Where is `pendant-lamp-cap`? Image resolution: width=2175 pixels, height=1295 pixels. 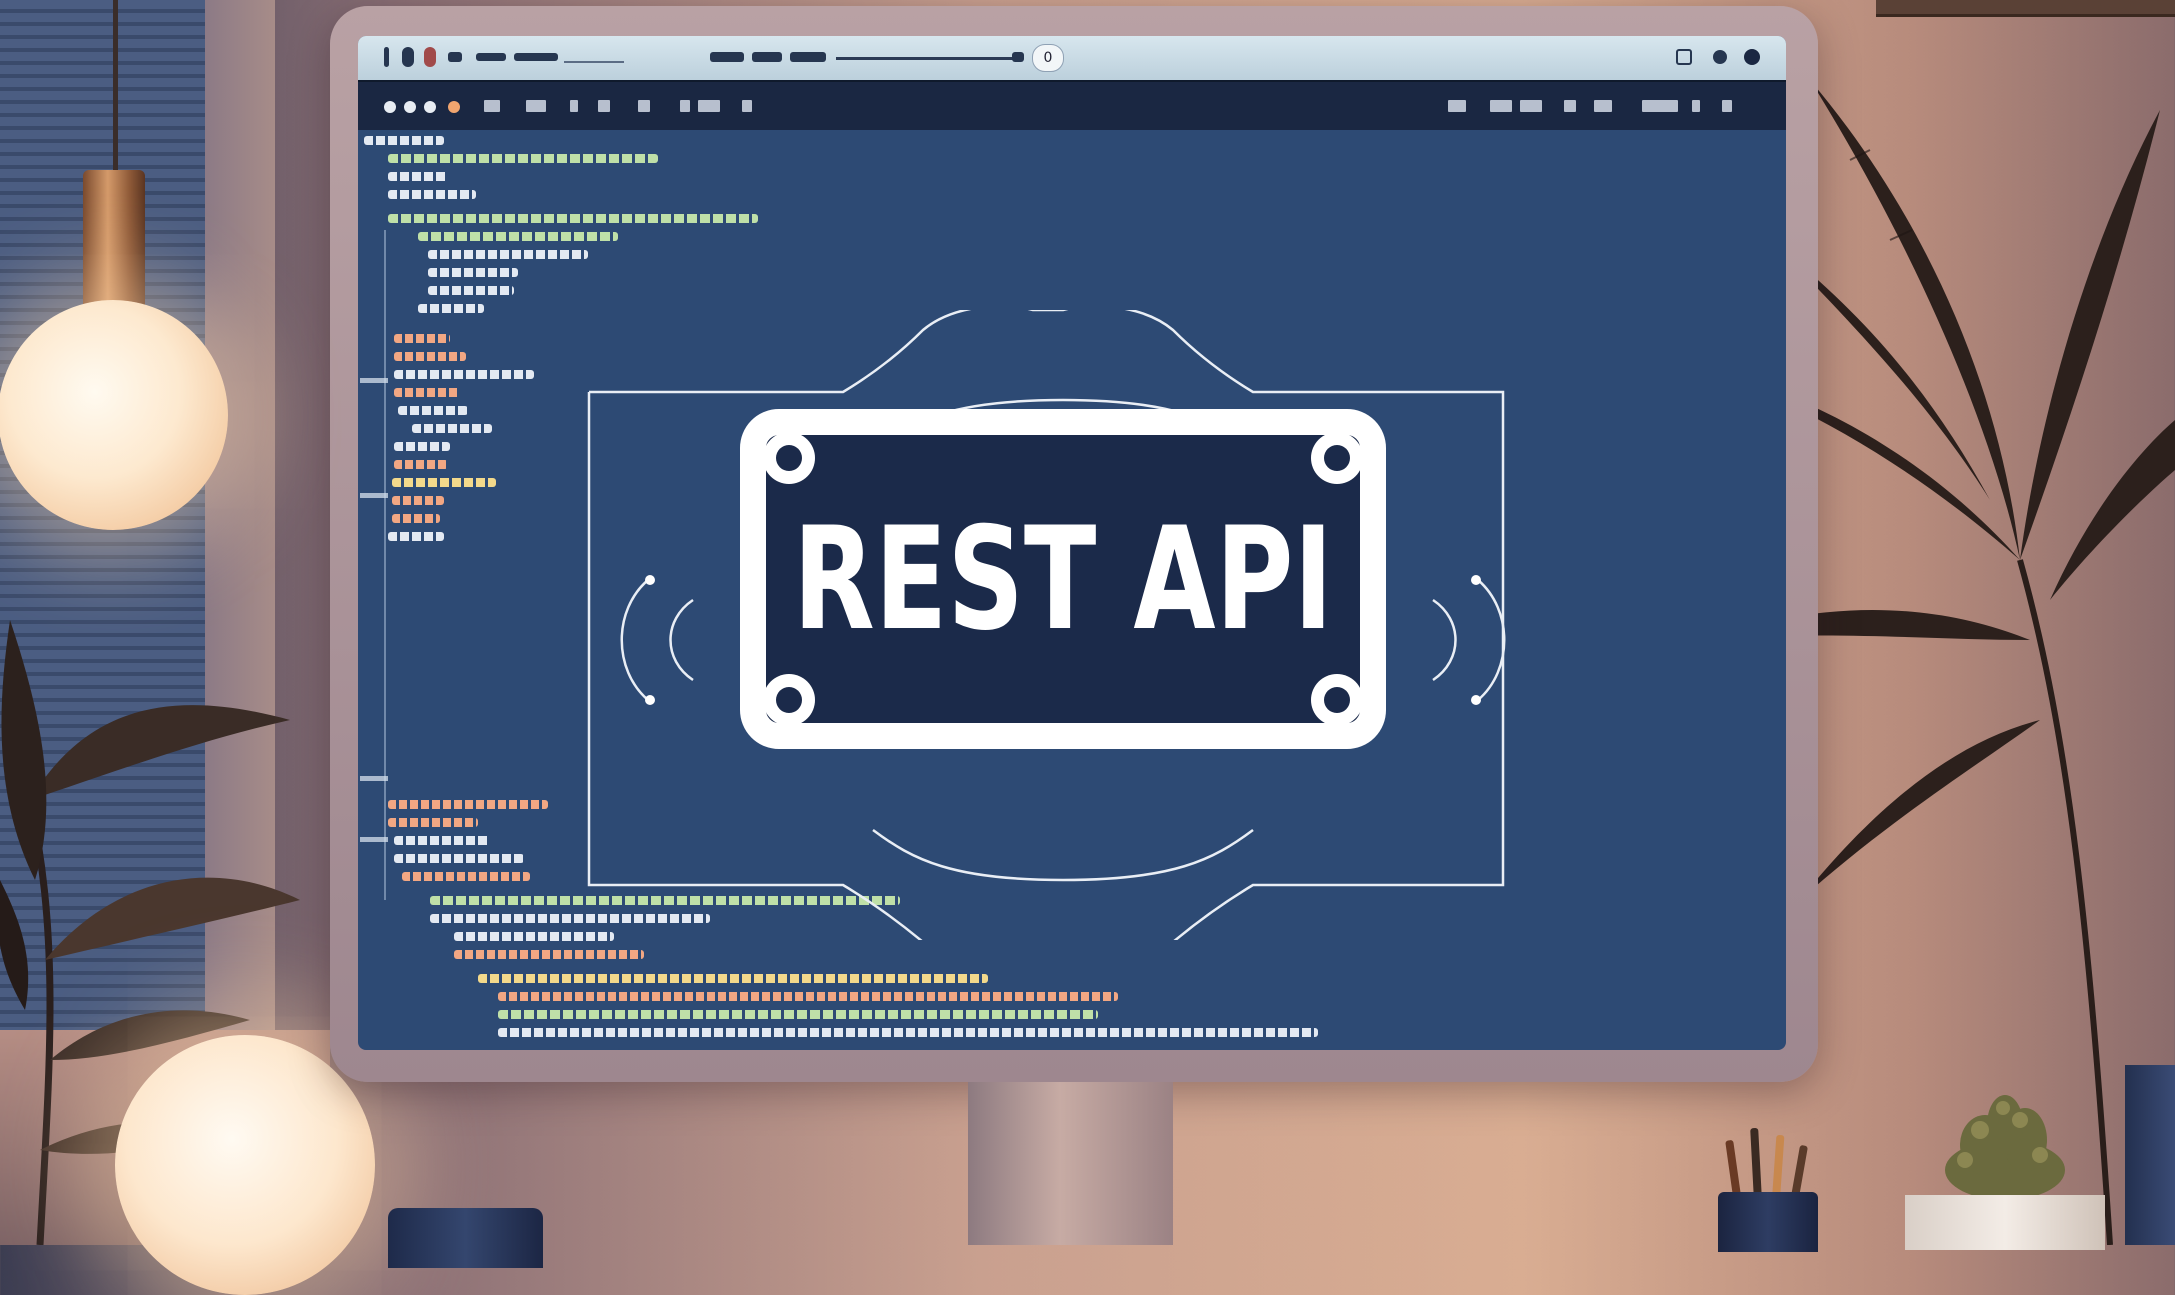 pendant-lamp-cap is located at coordinates (114, 240).